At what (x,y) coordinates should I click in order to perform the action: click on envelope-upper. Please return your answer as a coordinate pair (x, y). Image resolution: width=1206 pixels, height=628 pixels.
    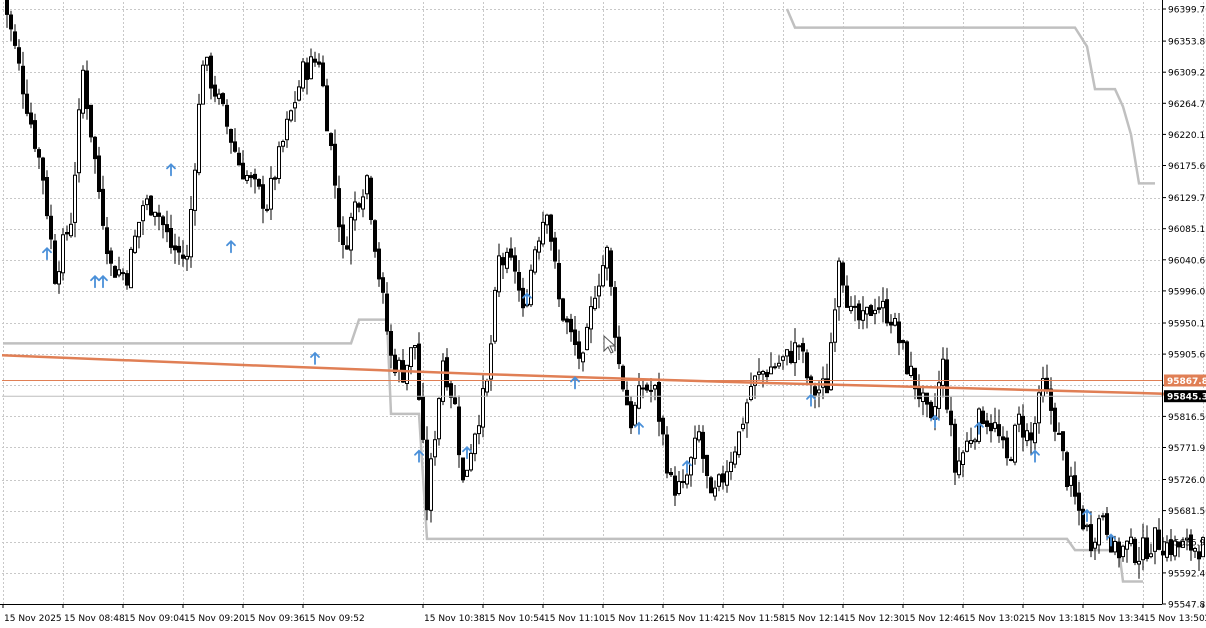
    Looking at the image, I should click on (970, 96).